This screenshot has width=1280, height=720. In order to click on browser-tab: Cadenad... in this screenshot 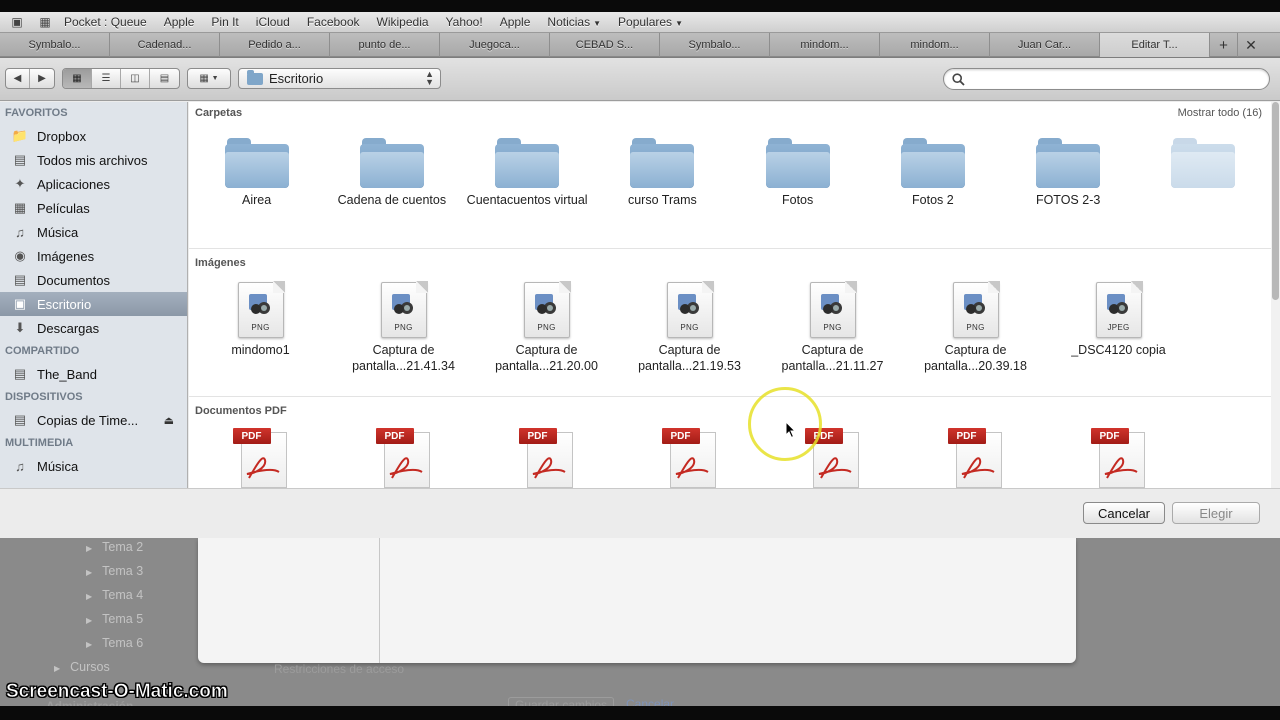, I will do `click(165, 45)`.